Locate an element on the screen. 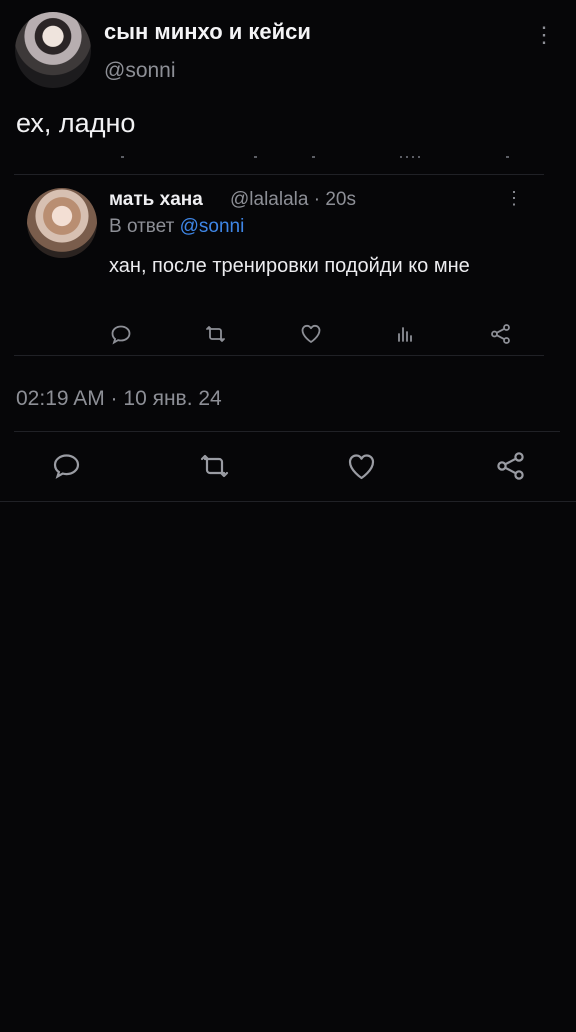 This screenshot has height=1032, width=576. reply-more-icon: ⋮ is located at coordinates (514, 200).